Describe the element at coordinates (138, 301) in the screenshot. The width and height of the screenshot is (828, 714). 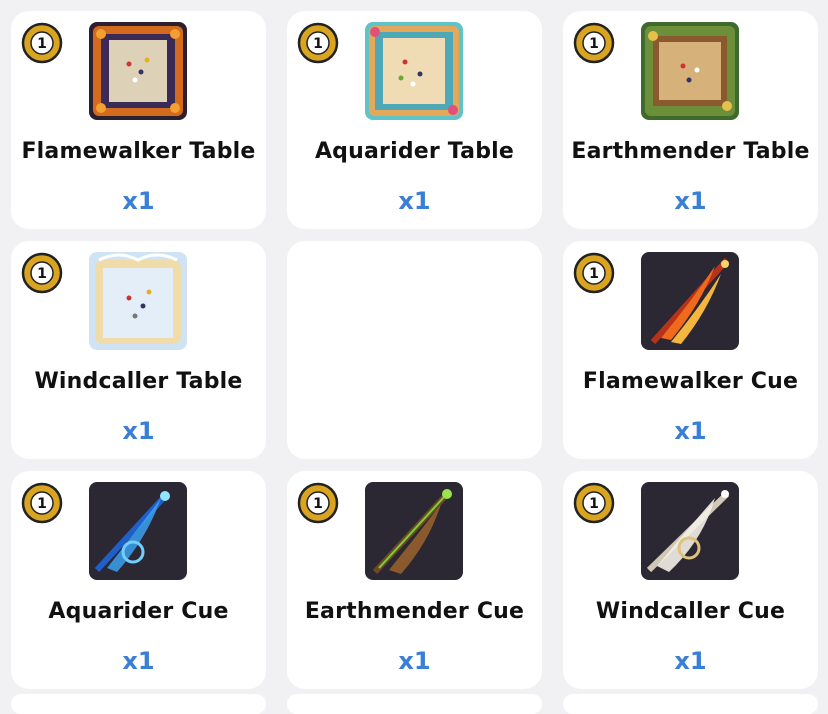
I see `windcaller-table-image` at that location.